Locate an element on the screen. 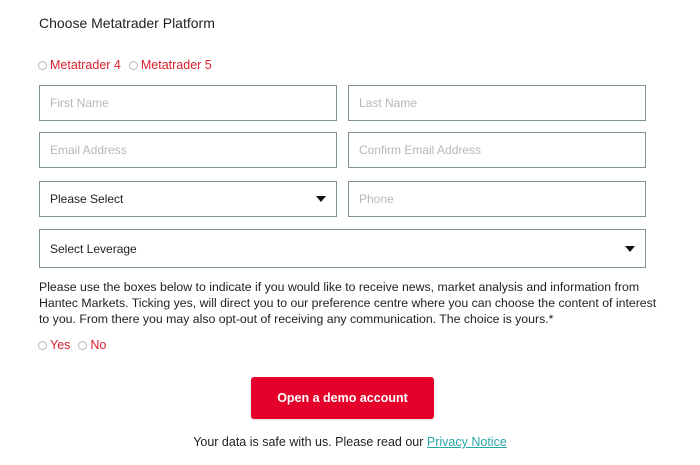  first-name-field is located at coordinates (188, 103).